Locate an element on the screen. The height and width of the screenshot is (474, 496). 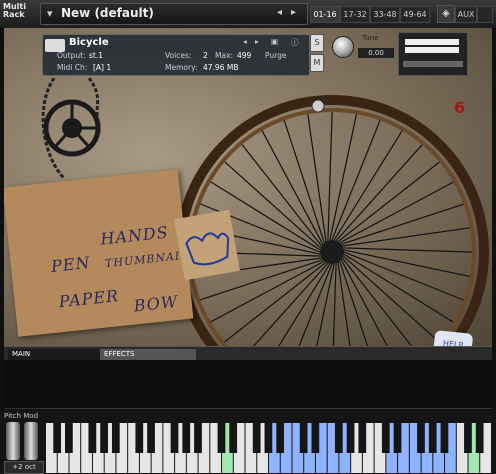
tab-effects: EFFECTS is located at coordinates (148, 354).